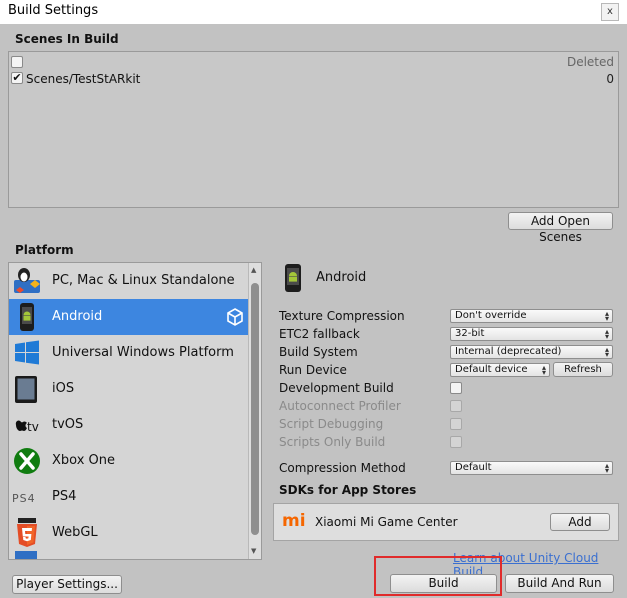 This screenshot has height=598, width=627. I want to click on build-system-label: Build System, so click(318, 352).